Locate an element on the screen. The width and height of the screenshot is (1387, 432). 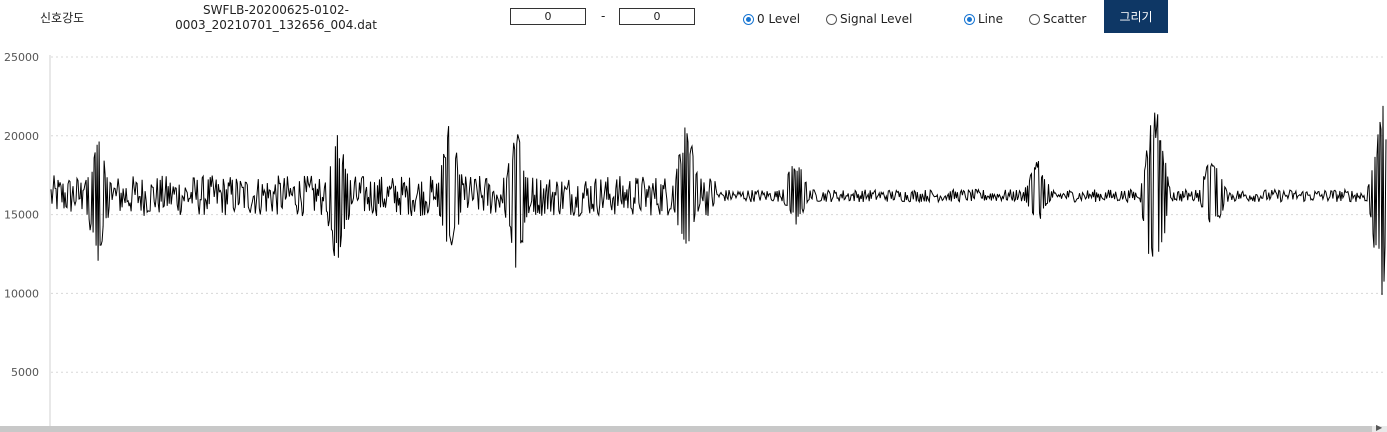
line-plot-label: Line is located at coordinates (991, 19).